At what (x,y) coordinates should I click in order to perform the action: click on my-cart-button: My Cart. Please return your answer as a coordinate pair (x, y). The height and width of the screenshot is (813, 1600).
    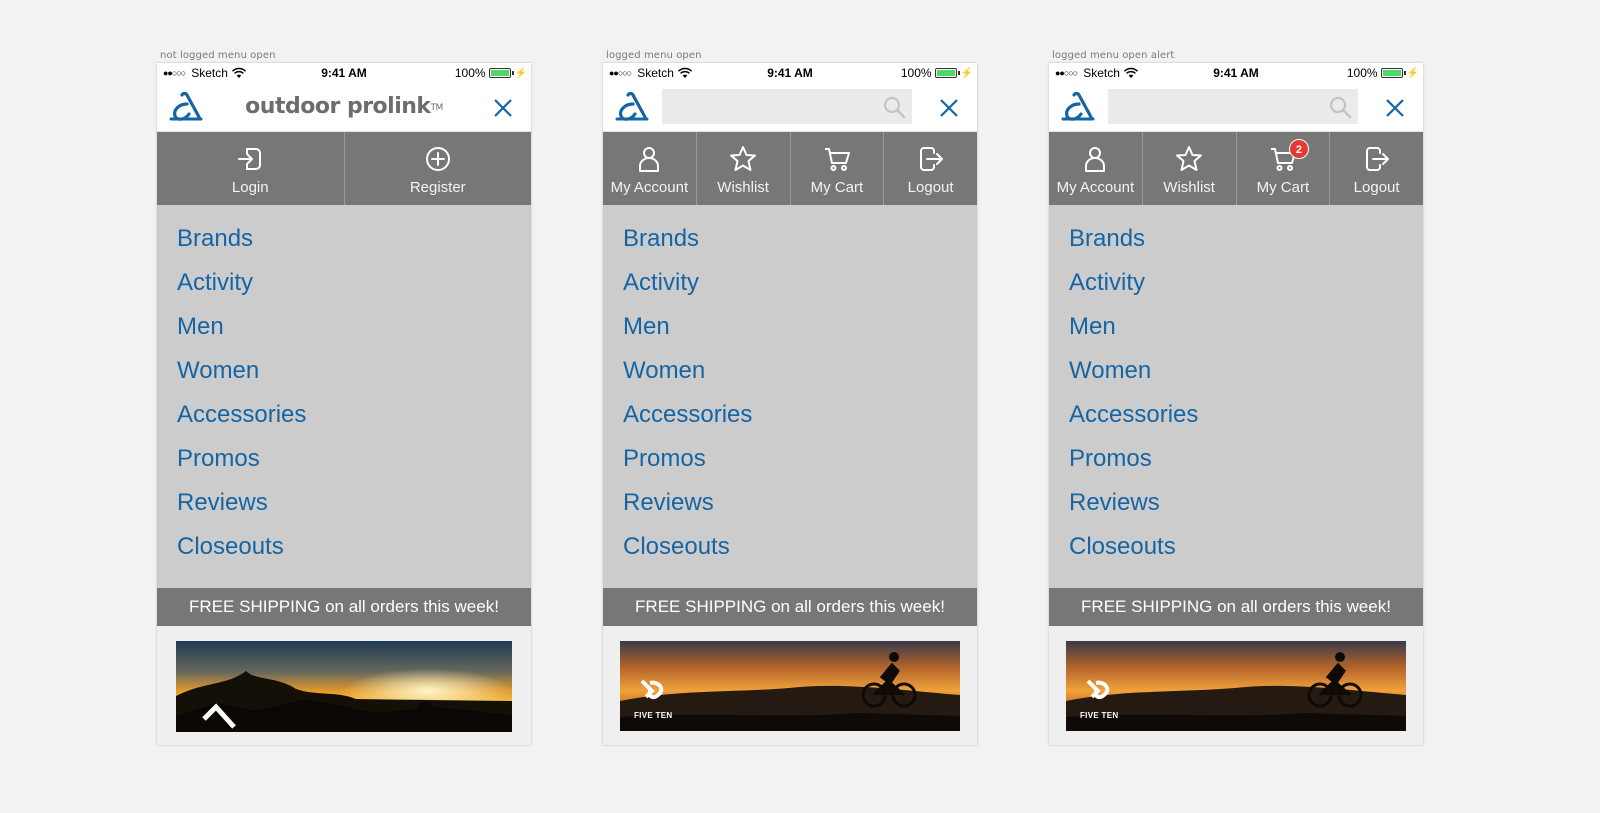
    Looking at the image, I should click on (836, 168).